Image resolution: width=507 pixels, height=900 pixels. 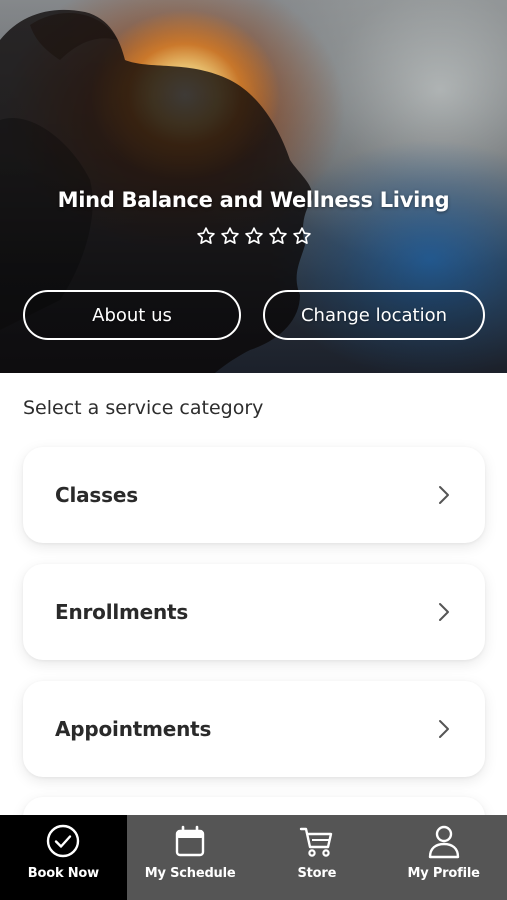 What do you see at coordinates (317, 857) in the screenshot?
I see `tab-store: Store` at bounding box center [317, 857].